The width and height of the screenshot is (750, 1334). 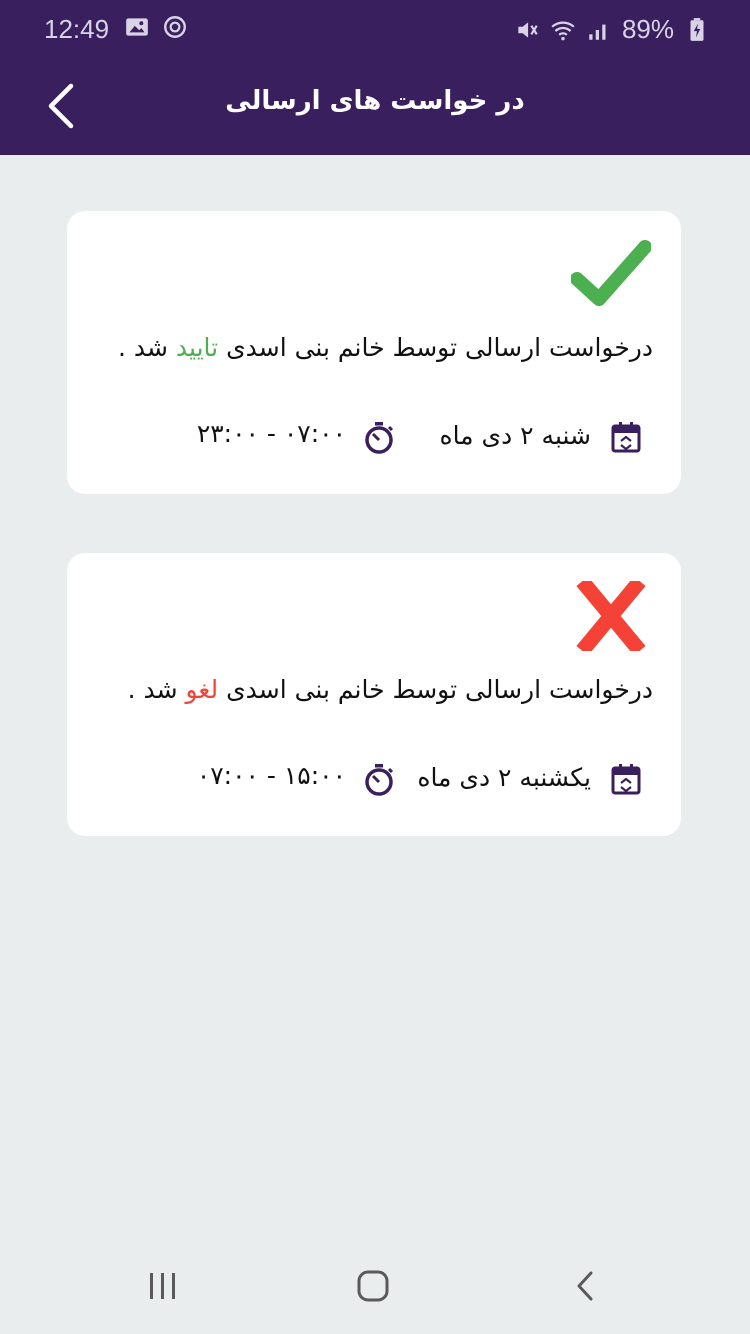 I want to click on request-date: شنبه ۲ دی ماه, so click(x=515, y=435).